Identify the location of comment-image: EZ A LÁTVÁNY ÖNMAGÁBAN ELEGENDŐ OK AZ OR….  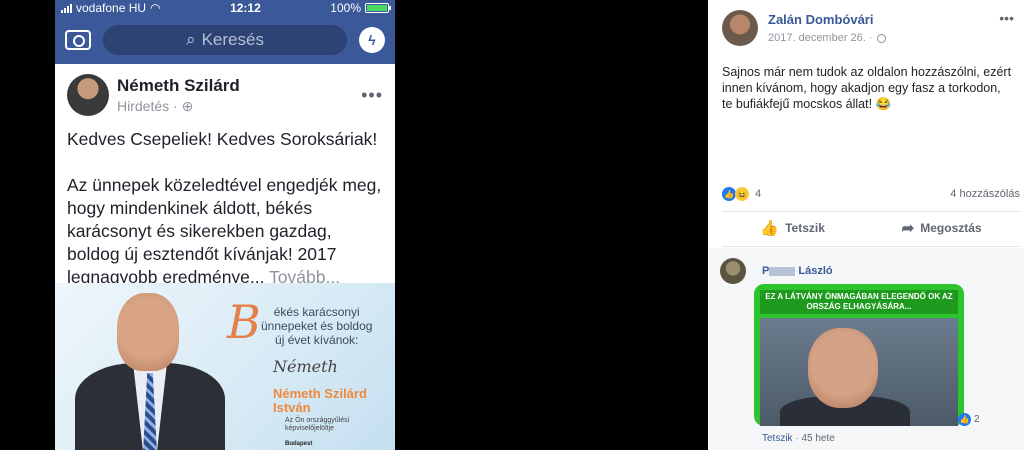
(859, 355).